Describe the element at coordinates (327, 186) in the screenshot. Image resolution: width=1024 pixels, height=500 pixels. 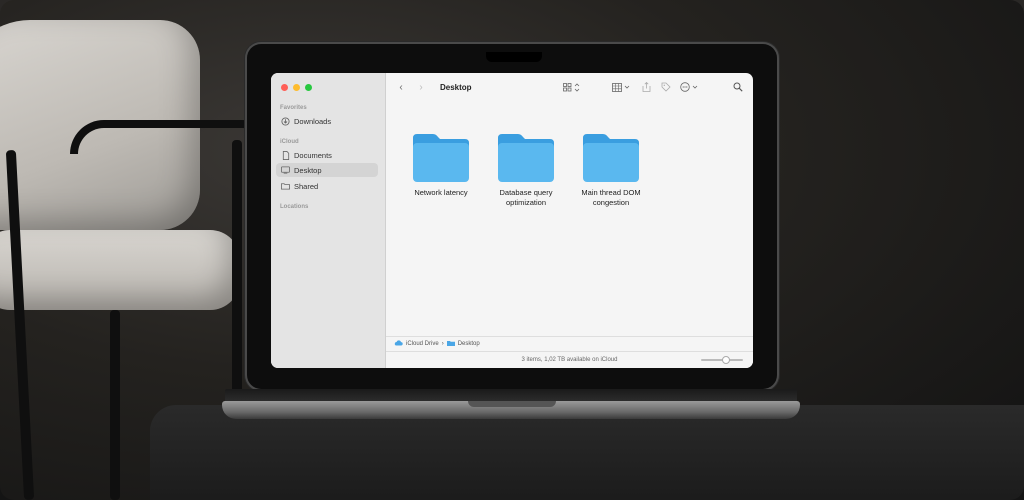
I see `sidebar-item-shared: Shared` at that location.